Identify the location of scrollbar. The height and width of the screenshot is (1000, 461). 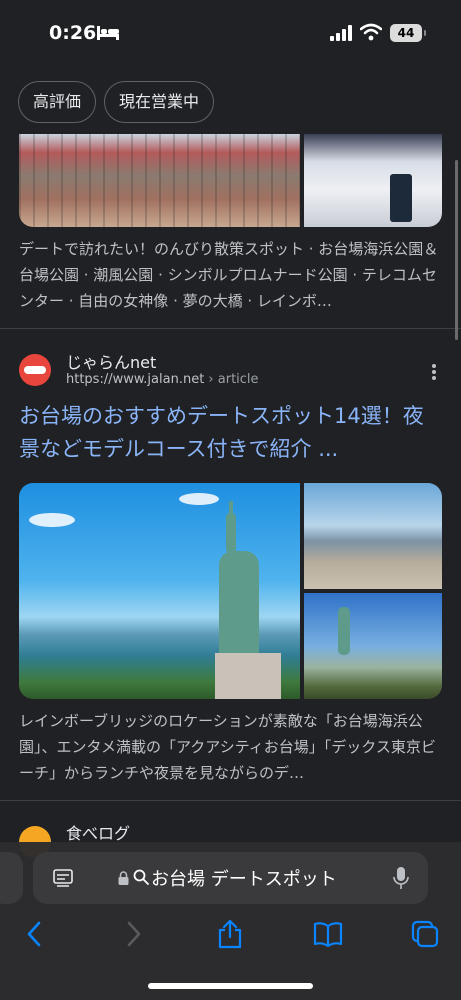
(456, 250).